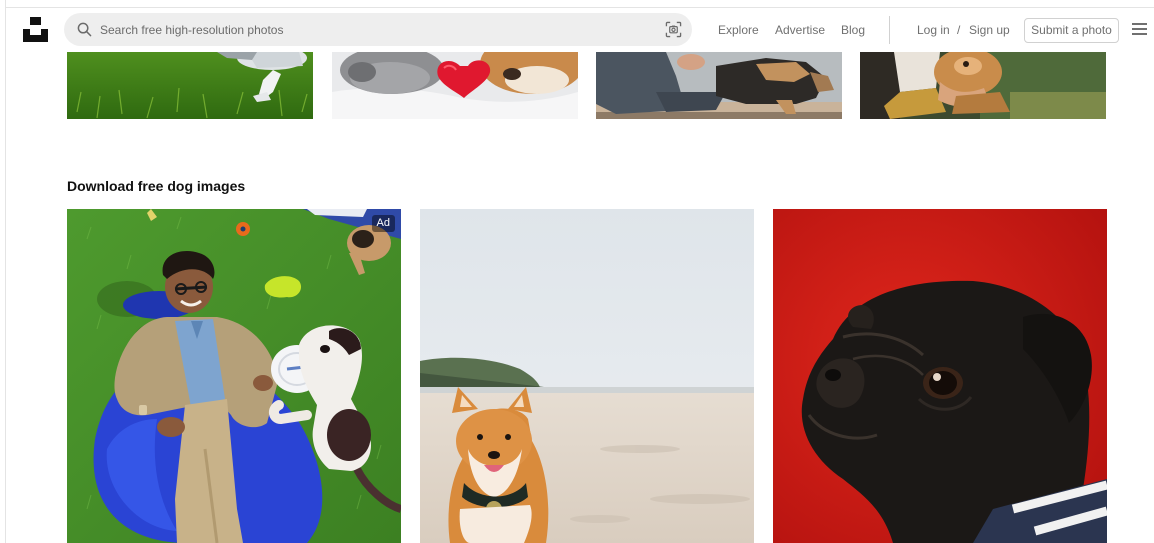 The height and width of the screenshot is (543, 1154). I want to click on search-bar, so click(378, 29).